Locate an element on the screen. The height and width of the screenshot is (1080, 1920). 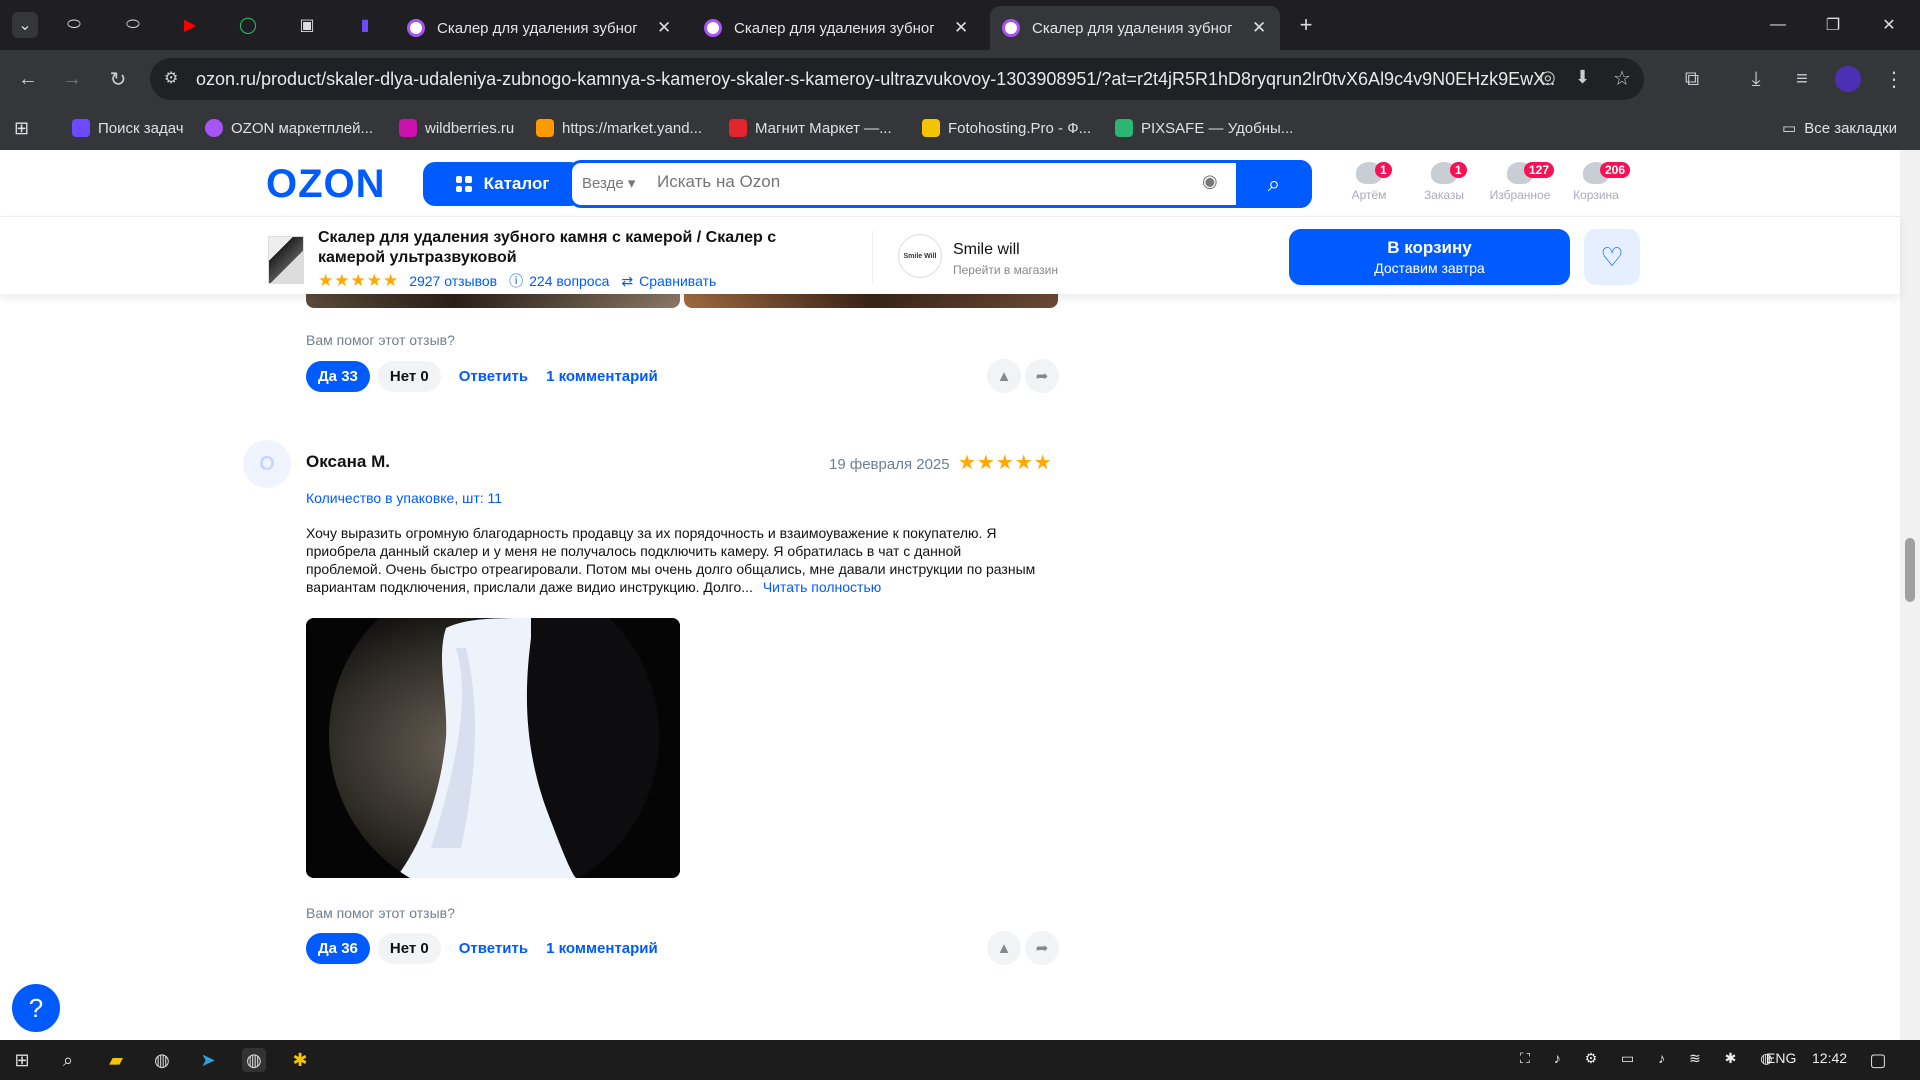
profile-avatar is located at coordinates (1848, 79).